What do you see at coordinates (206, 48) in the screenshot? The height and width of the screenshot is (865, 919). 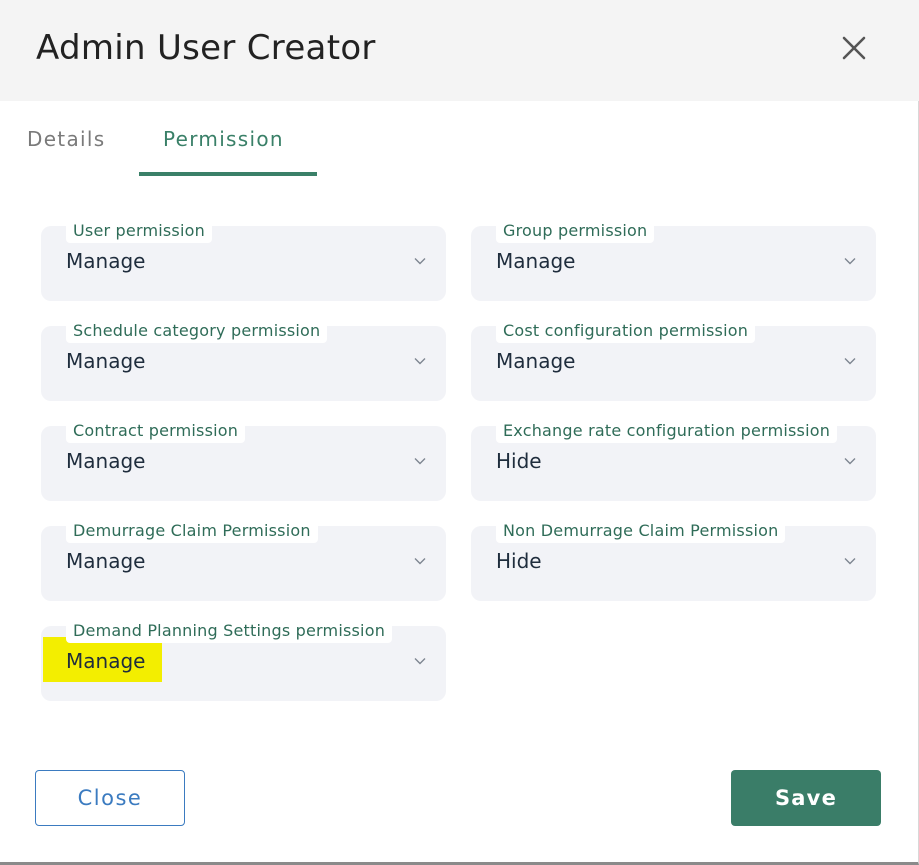 I see `dialog-title: Admin User Creator` at bounding box center [206, 48].